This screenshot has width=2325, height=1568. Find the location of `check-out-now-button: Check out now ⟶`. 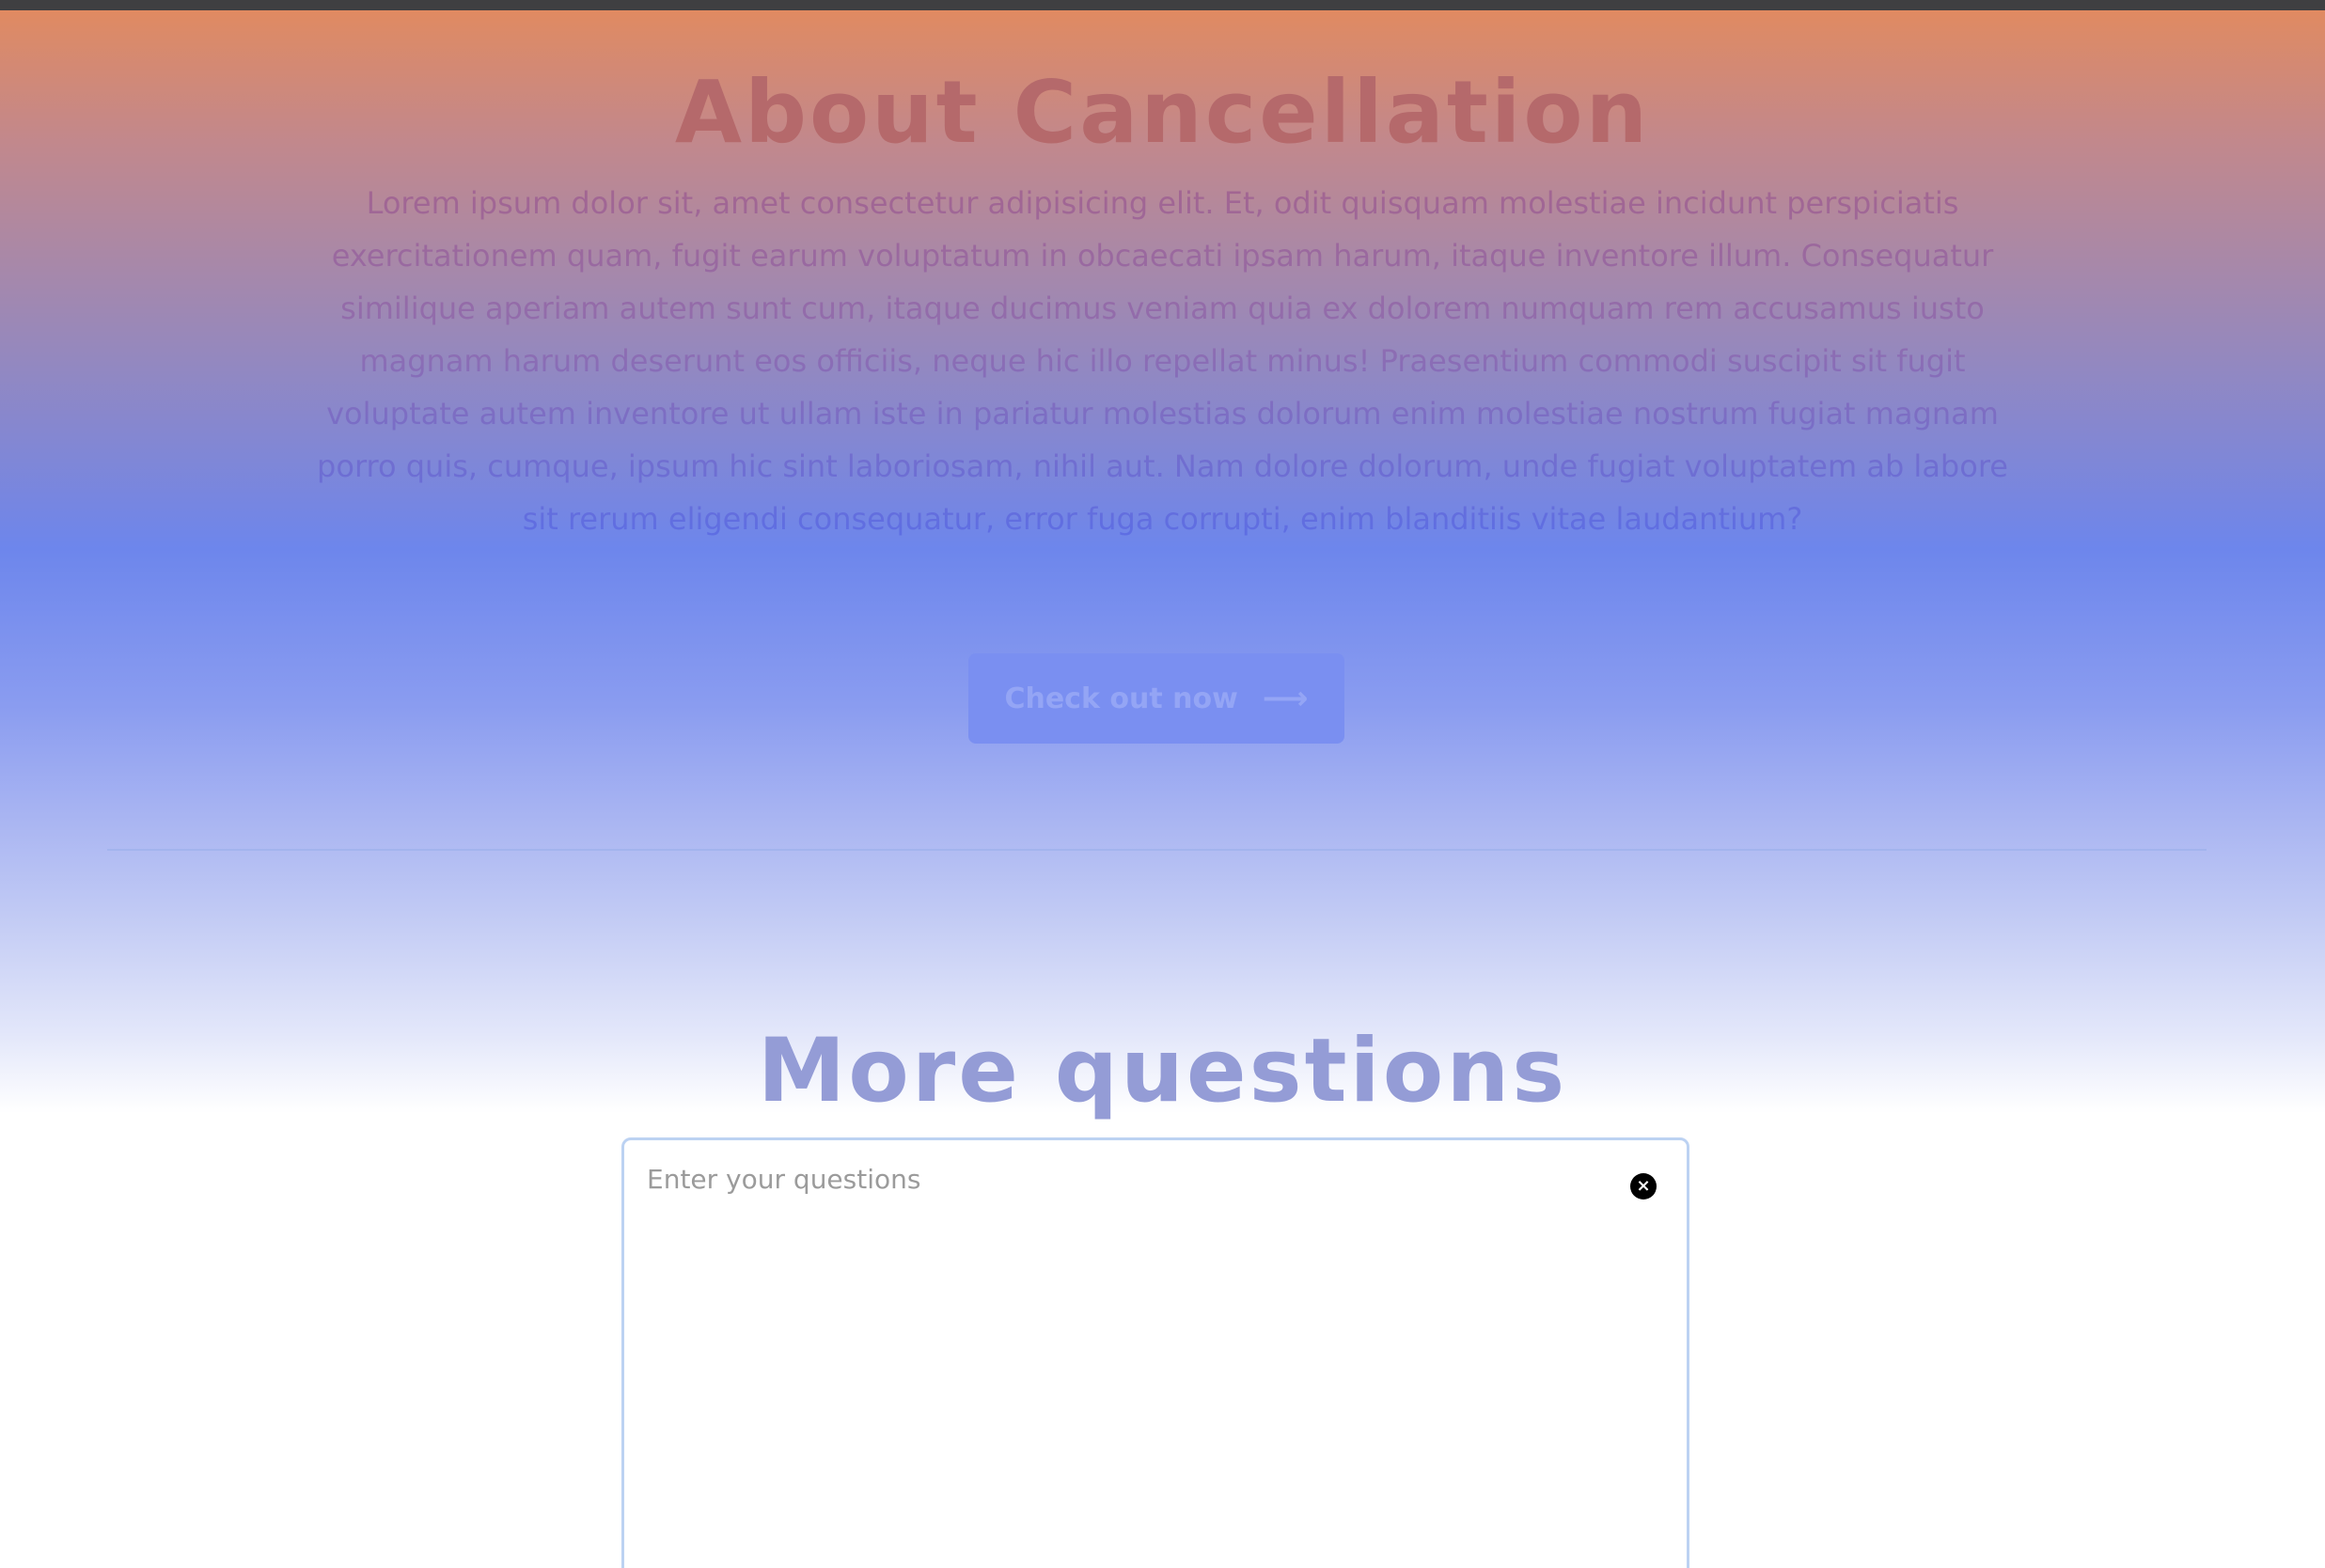

check-out-now-button: Check out now ⟶ is located at coordinates (1156, 698).